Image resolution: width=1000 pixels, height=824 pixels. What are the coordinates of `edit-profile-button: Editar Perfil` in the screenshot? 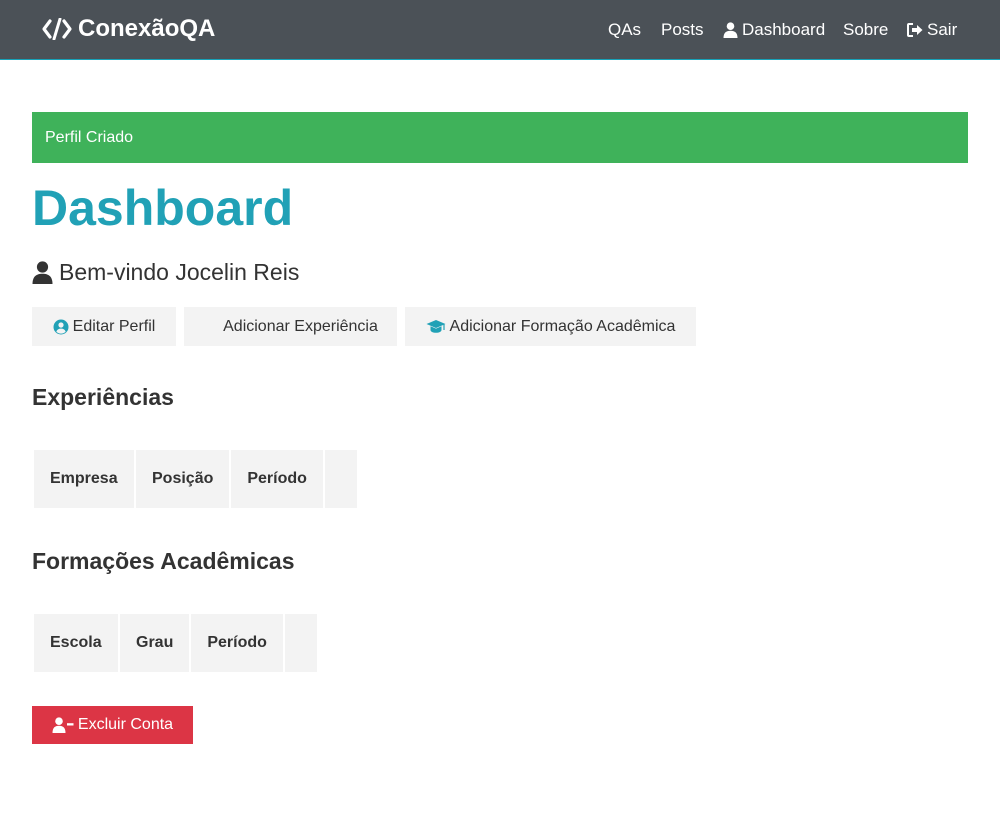 It's located at (104, 326).